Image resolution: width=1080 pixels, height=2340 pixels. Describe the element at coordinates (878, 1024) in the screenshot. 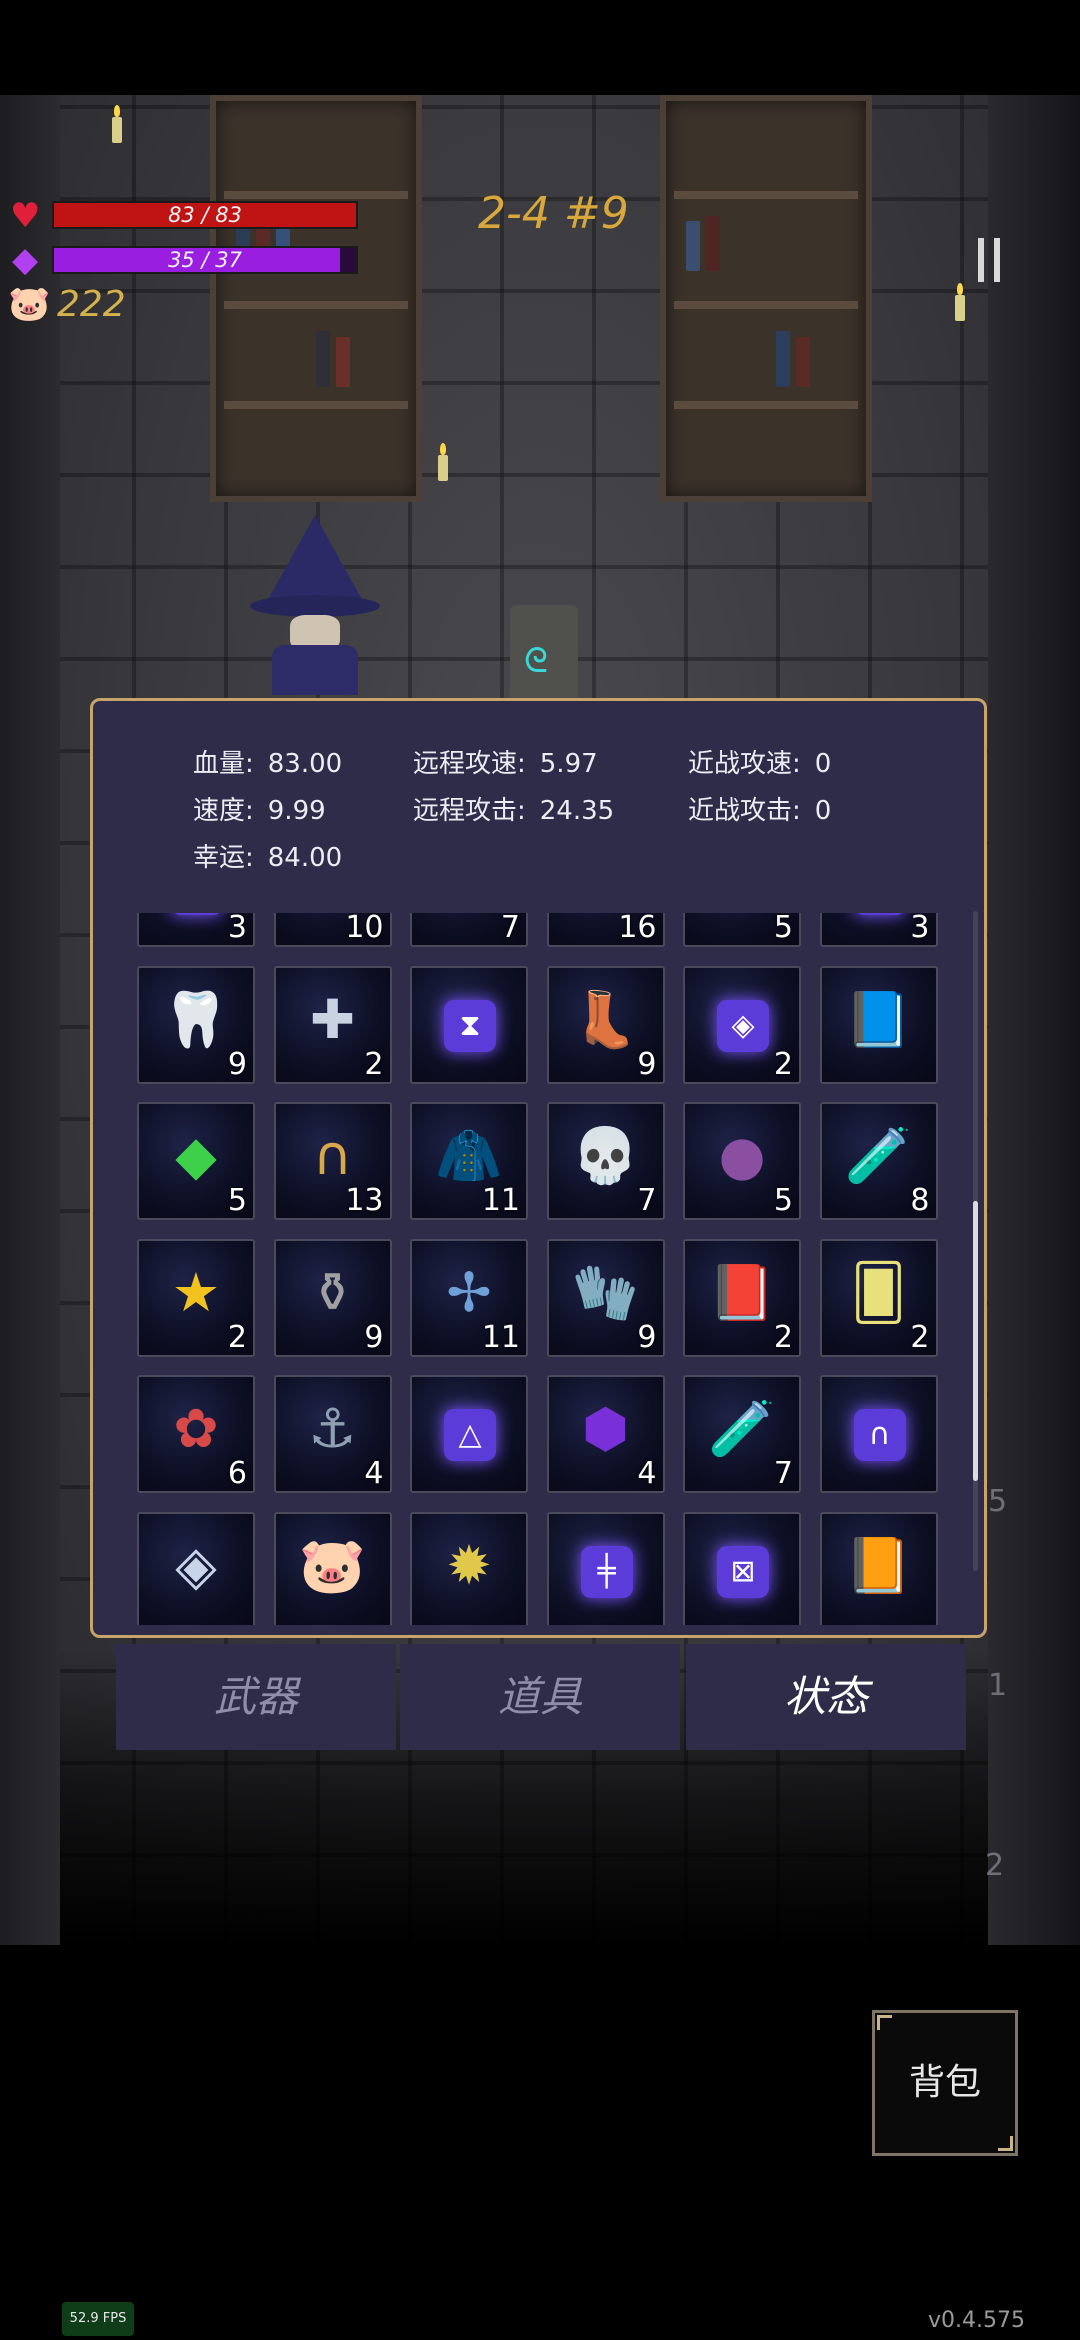

I see `inventory-slot: 📘` at that location.